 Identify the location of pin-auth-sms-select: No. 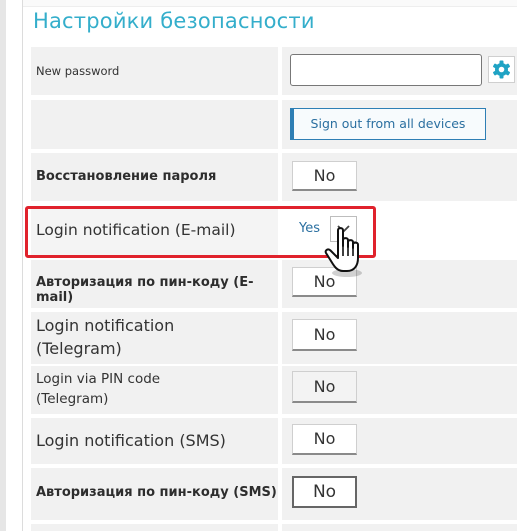
(324, 492).